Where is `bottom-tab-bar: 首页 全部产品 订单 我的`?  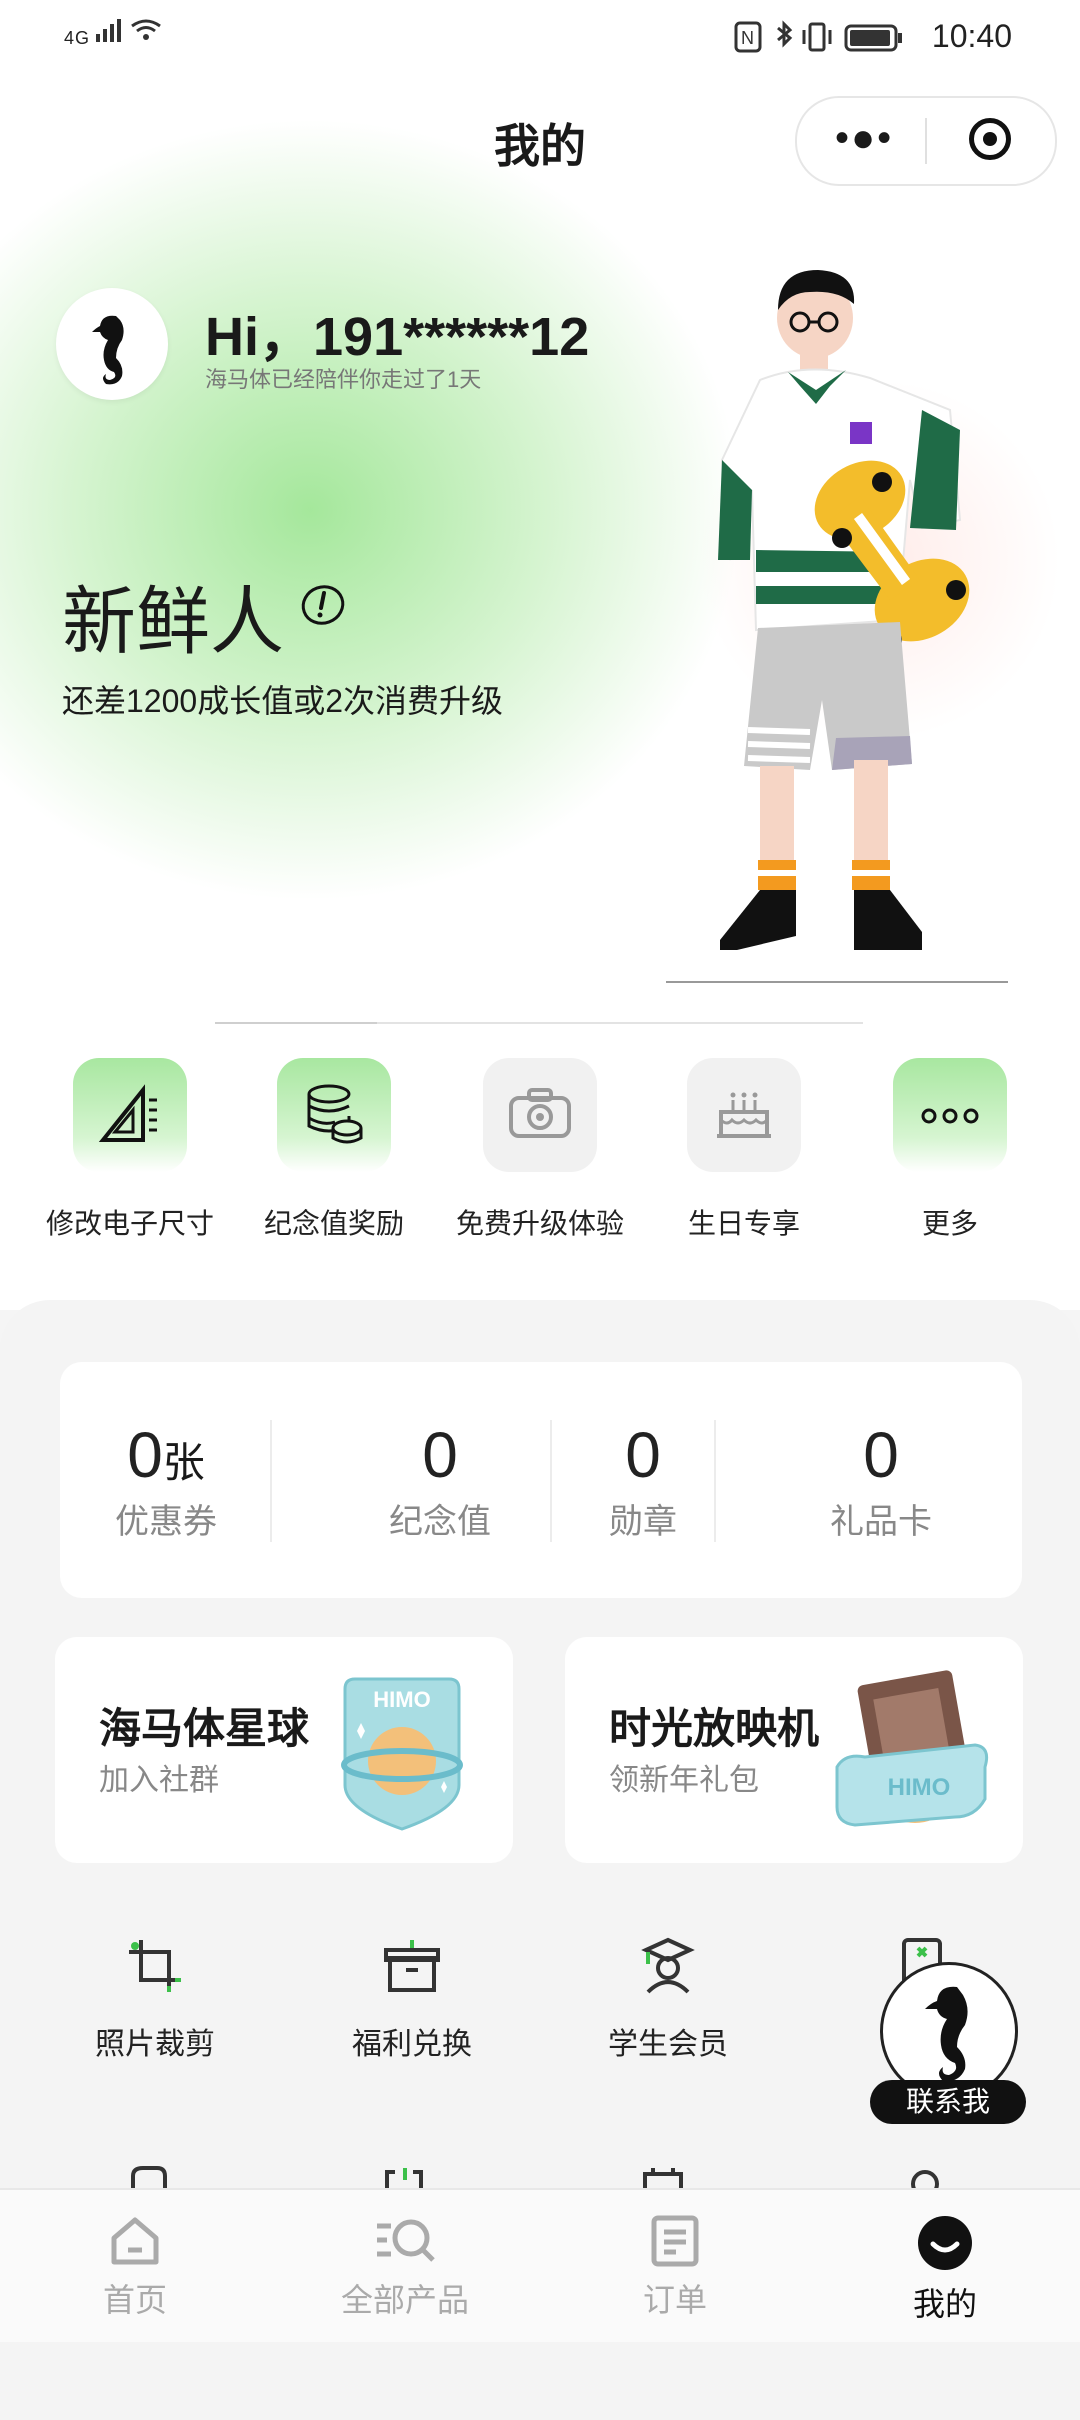
bottom-tab-bar: 首页 全部产品 订单 我的 is located at coordinates (540, 2265).